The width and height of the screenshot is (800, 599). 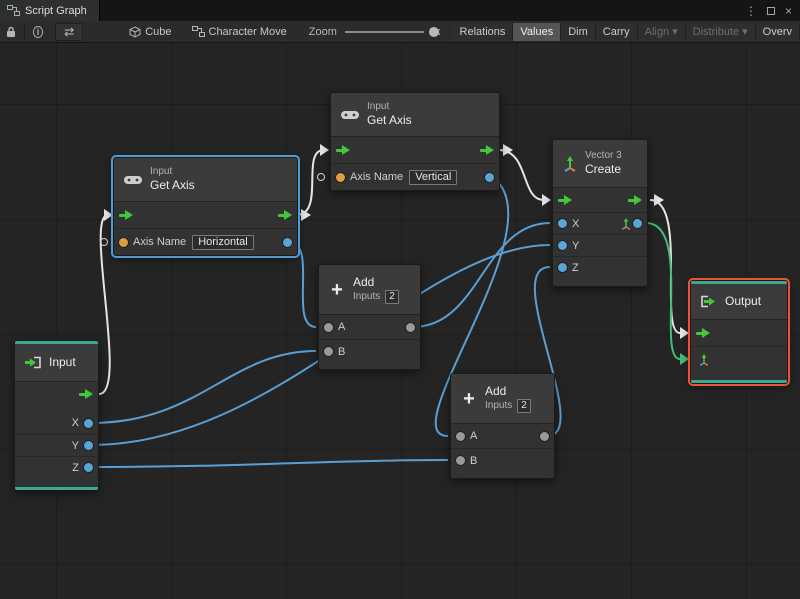 I want to click on node-get-axis-horizontal: Input Get Axis Axis Name Horizontal, so click(x=205, y=206).